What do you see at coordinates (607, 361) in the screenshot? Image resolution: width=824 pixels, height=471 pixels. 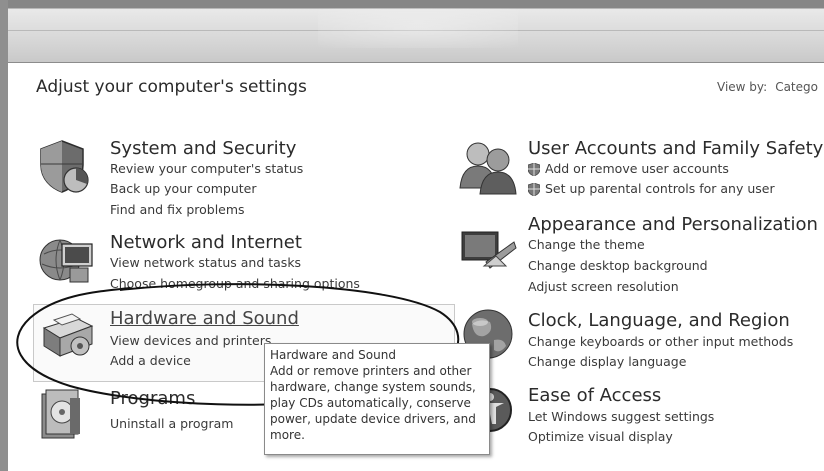 I see `category-link: Change display language` at bounding box center [607, 361].